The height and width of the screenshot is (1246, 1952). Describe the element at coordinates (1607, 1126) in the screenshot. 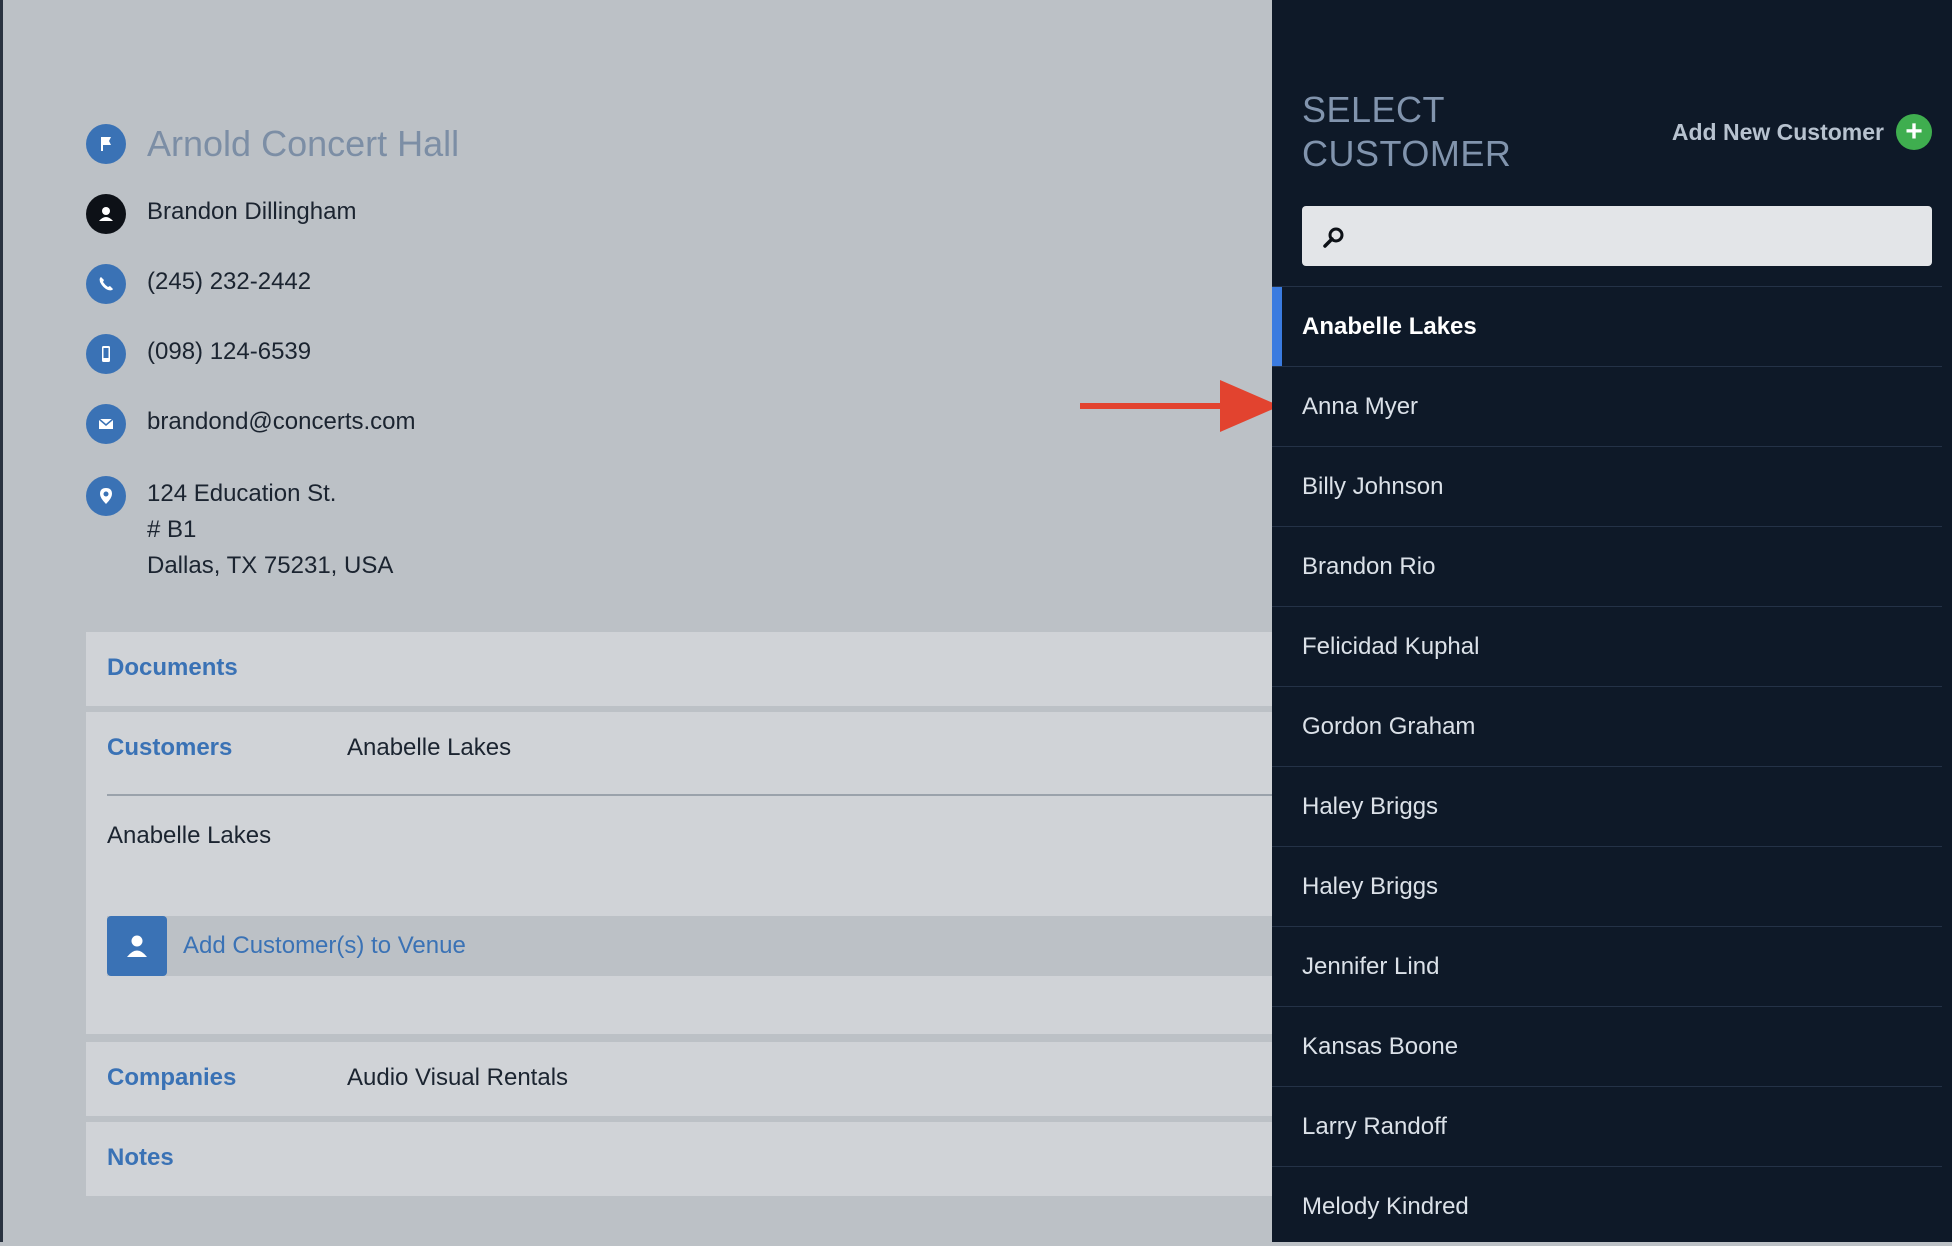

I see `customer-list-item: Larry Randoff` at that location.